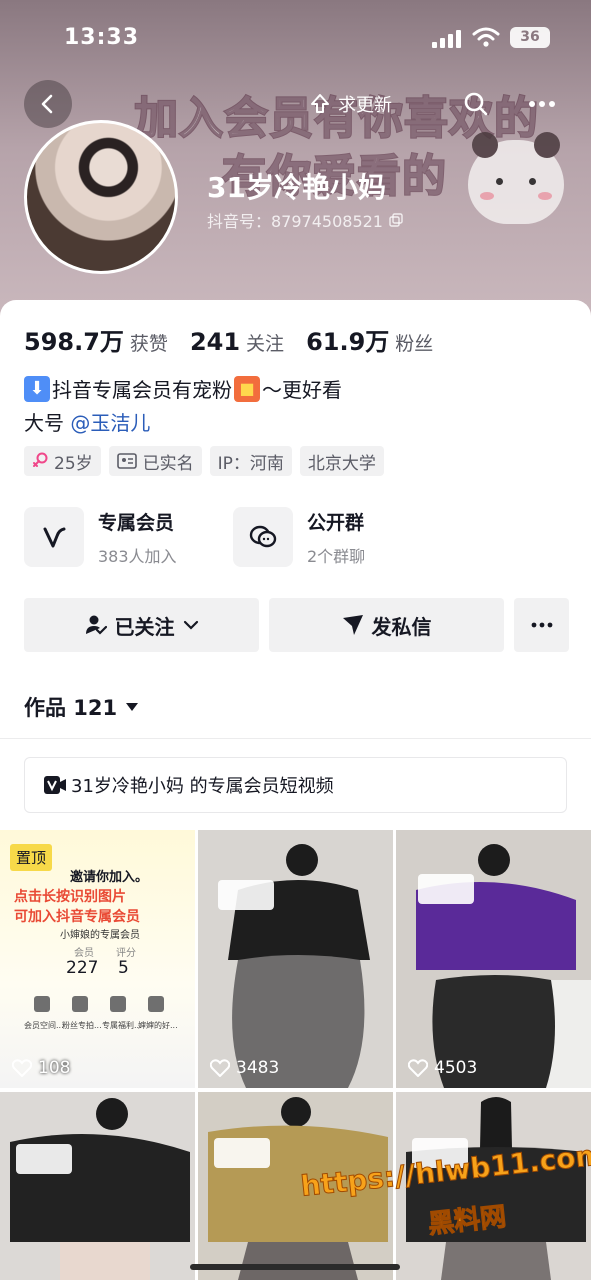 This screenshot has width=591, height=1280. Describe the element at coordinates (352, 625) in the screenshot. I see `send-icon` at that location.